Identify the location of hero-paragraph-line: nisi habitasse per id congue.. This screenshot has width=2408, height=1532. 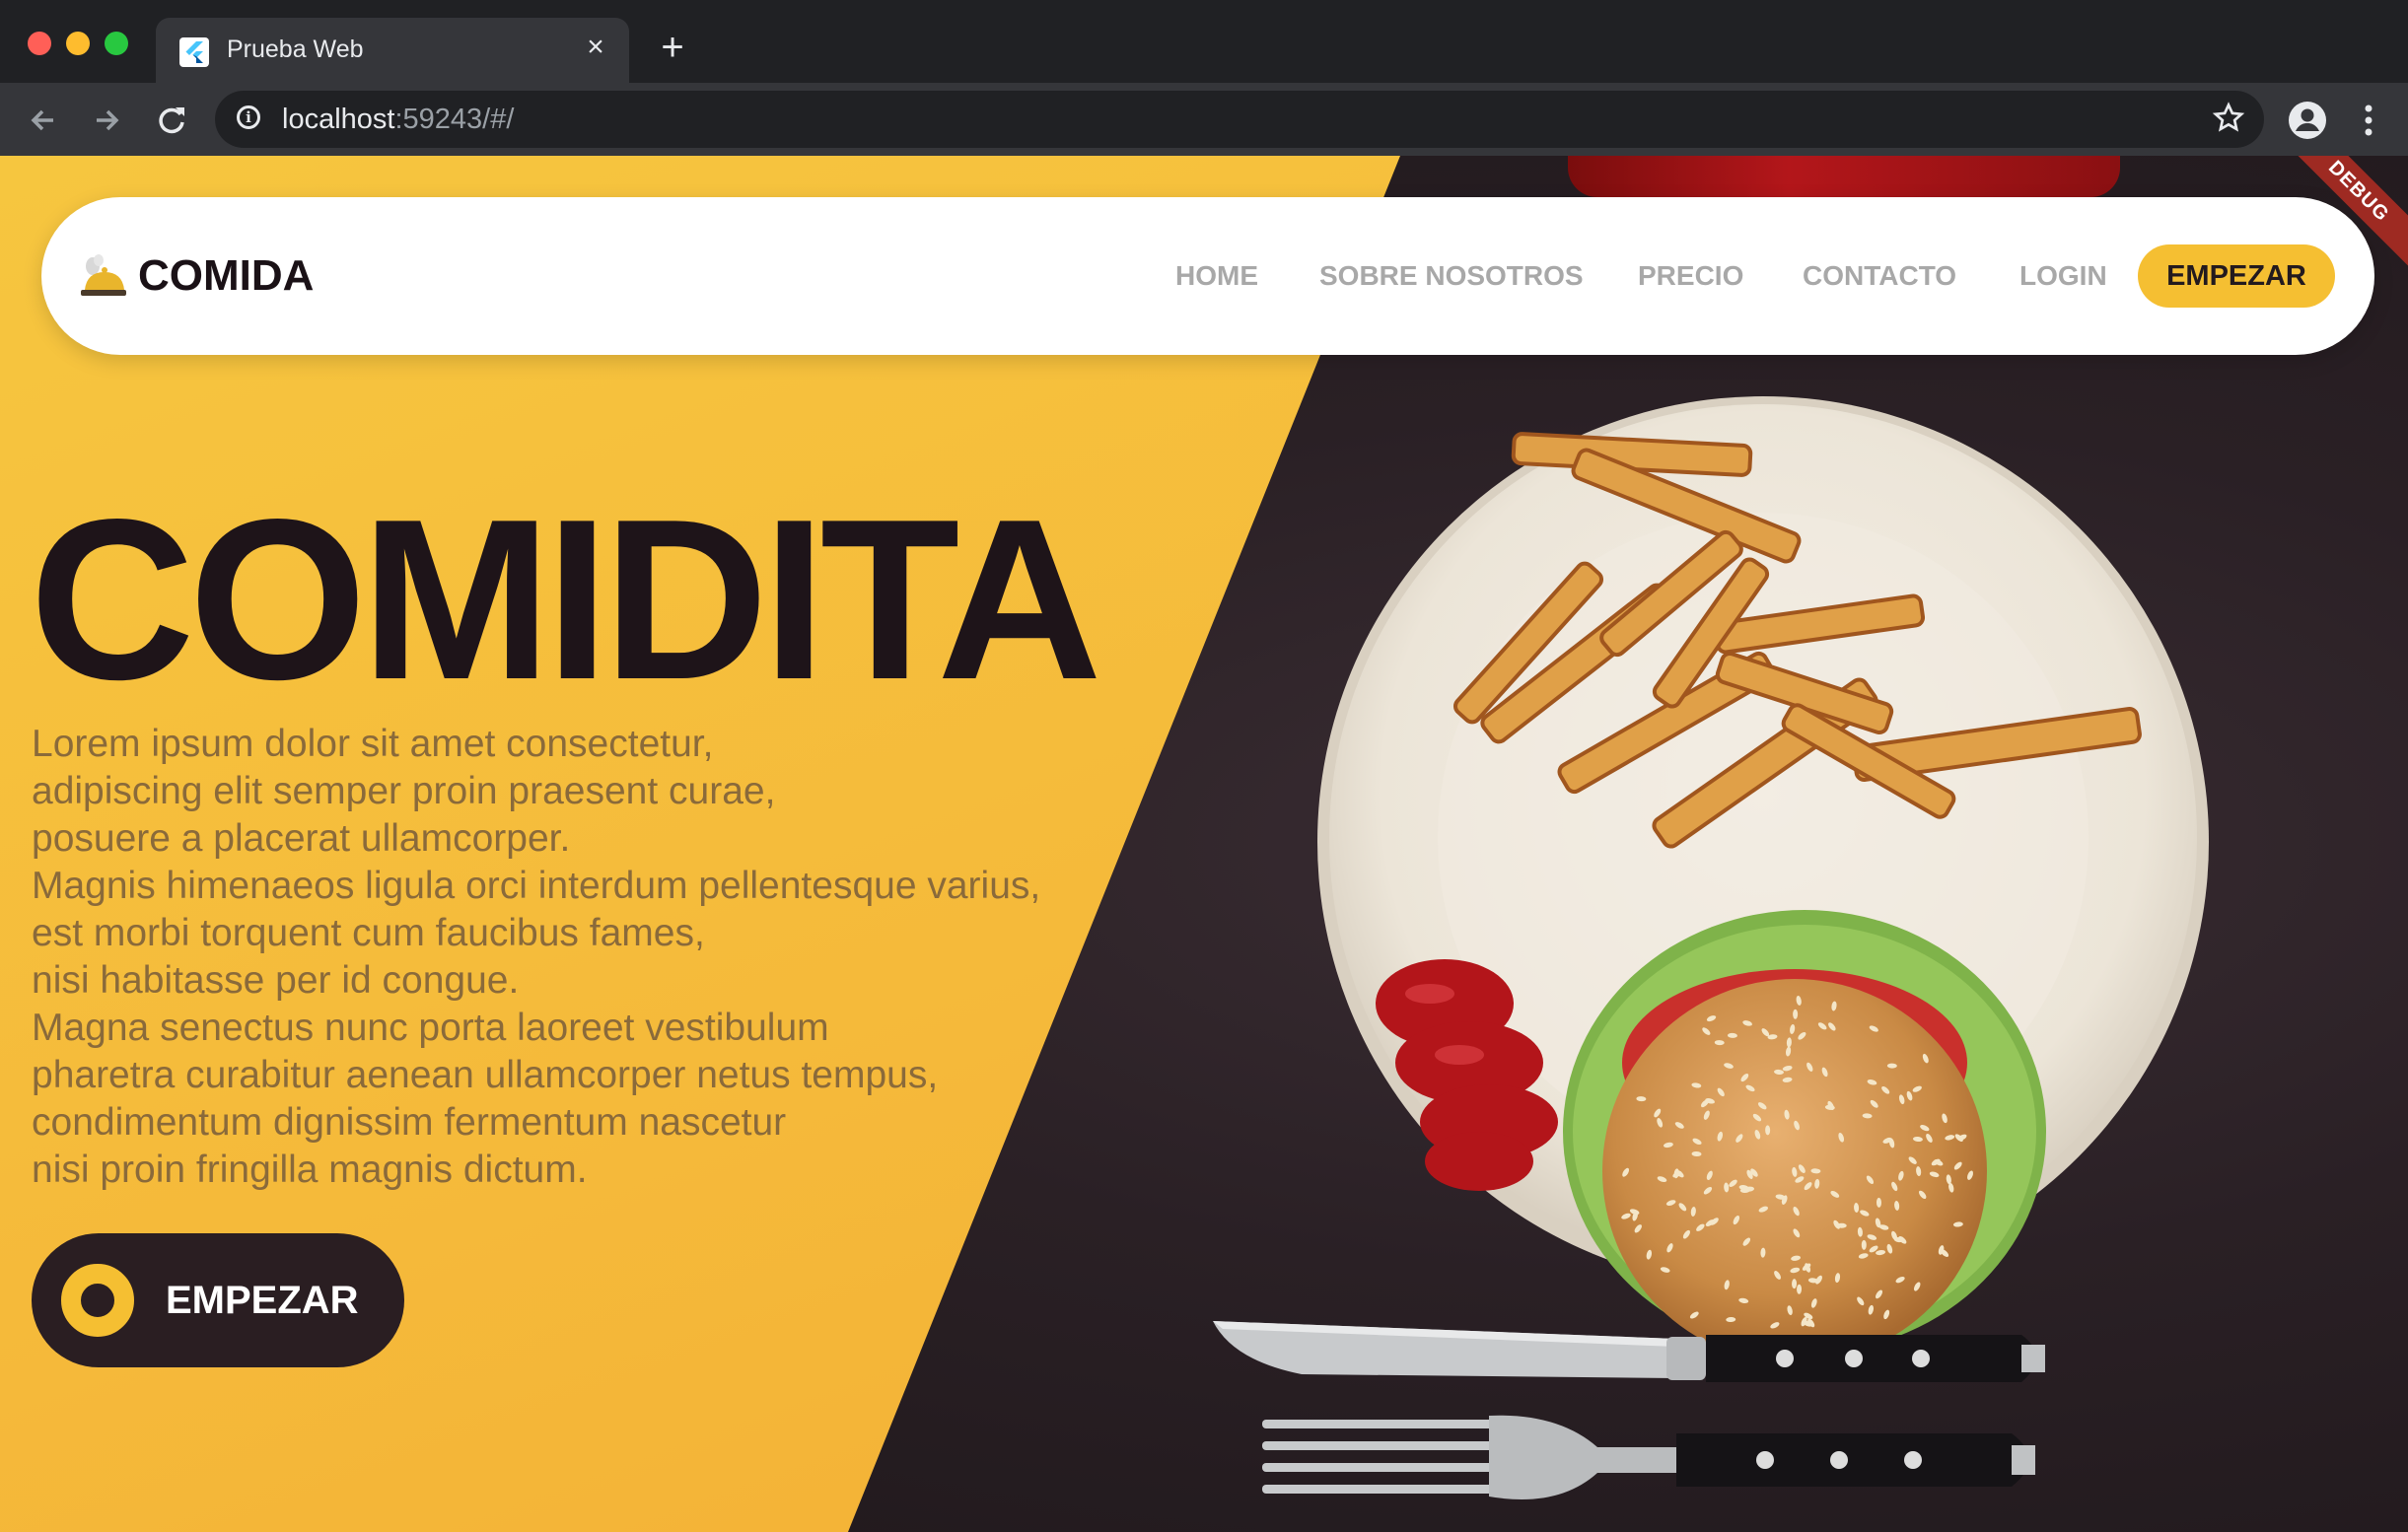
(276, 980).